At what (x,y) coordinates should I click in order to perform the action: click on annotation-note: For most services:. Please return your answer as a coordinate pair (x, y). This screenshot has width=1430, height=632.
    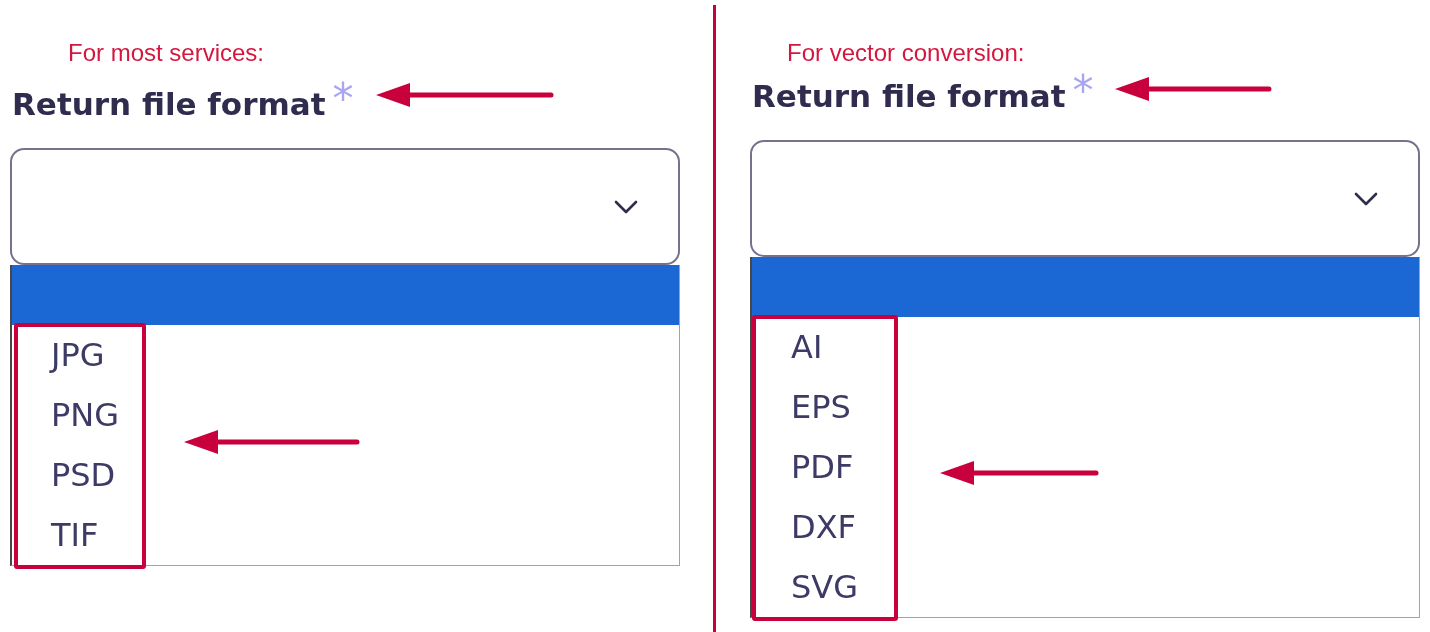
    Looking at the image, I should click on (166, 53).